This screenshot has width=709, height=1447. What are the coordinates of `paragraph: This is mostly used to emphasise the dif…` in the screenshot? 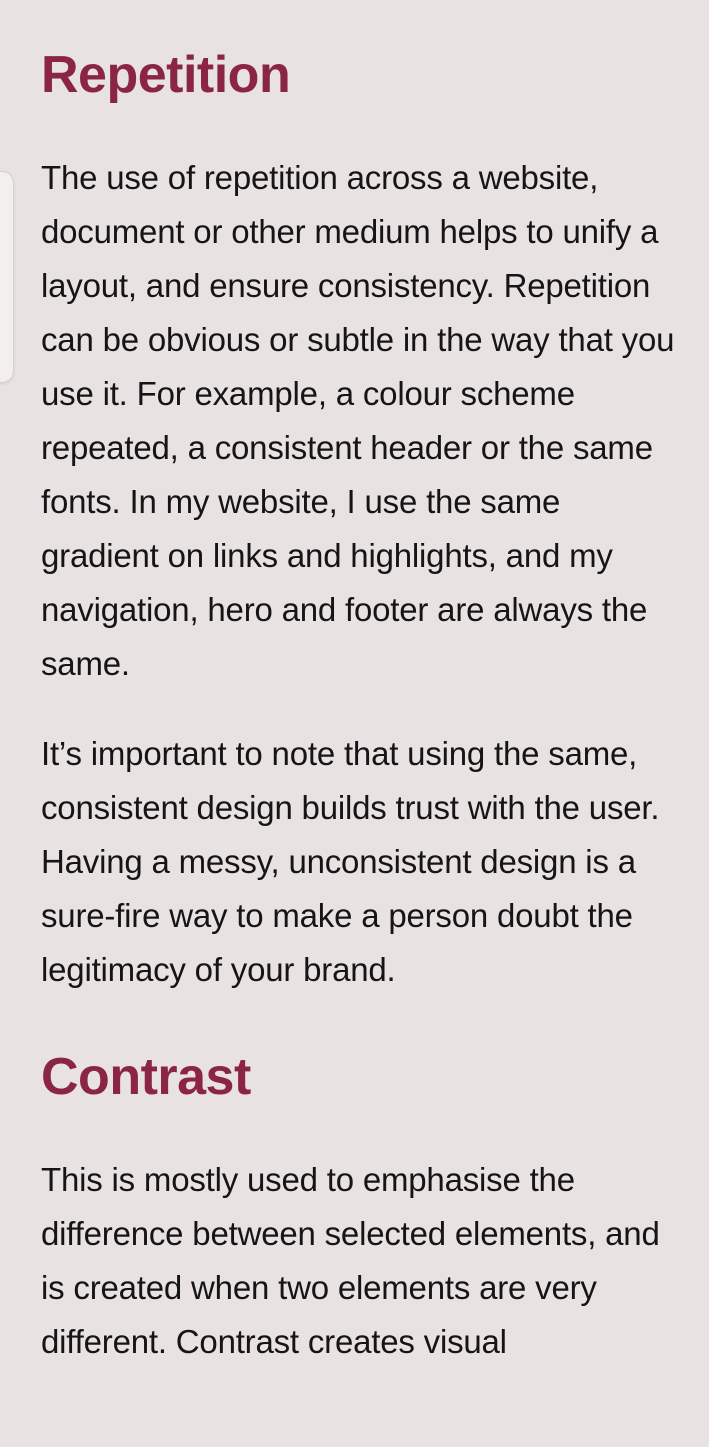 It's located at (350, 1260).